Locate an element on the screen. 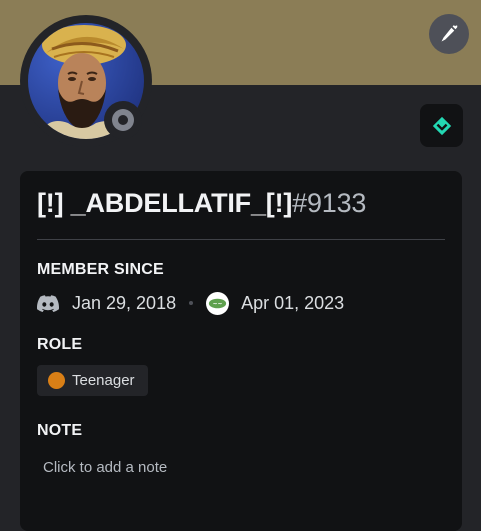  username: [!] _ABDELLATIF_[!]#9133 is located at coordinates (201, 203).